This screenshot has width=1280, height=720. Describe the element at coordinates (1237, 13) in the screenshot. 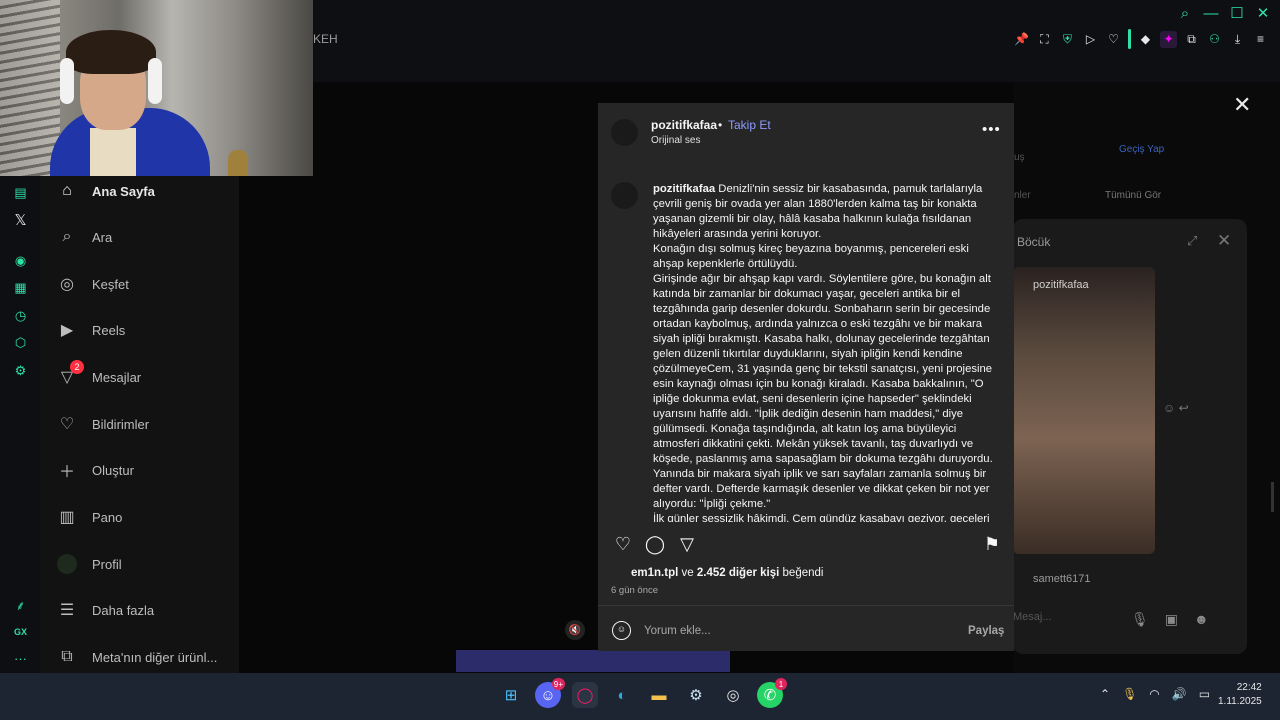

I see `maximize-icon: ☐` at that location.